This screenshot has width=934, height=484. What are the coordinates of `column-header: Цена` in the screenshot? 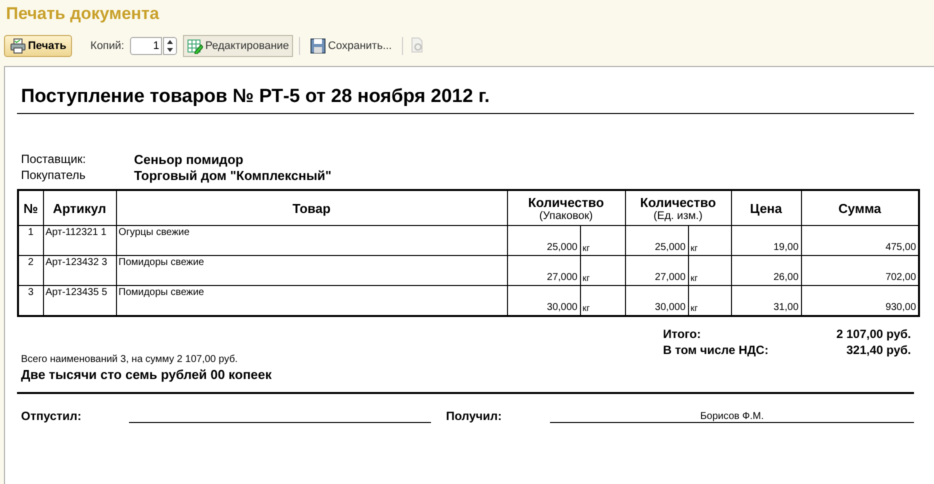 It's located at (766, 208).